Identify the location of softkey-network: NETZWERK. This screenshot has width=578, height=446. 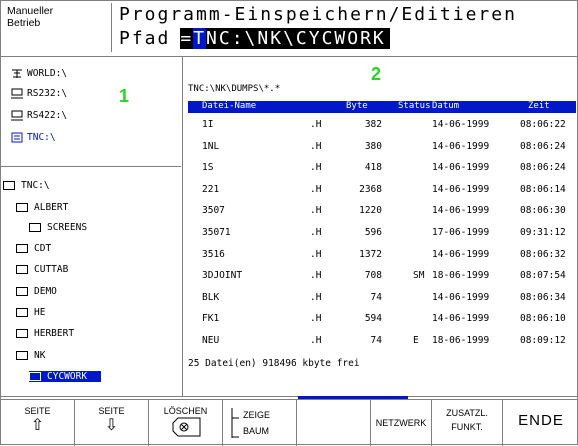
(401, 422).